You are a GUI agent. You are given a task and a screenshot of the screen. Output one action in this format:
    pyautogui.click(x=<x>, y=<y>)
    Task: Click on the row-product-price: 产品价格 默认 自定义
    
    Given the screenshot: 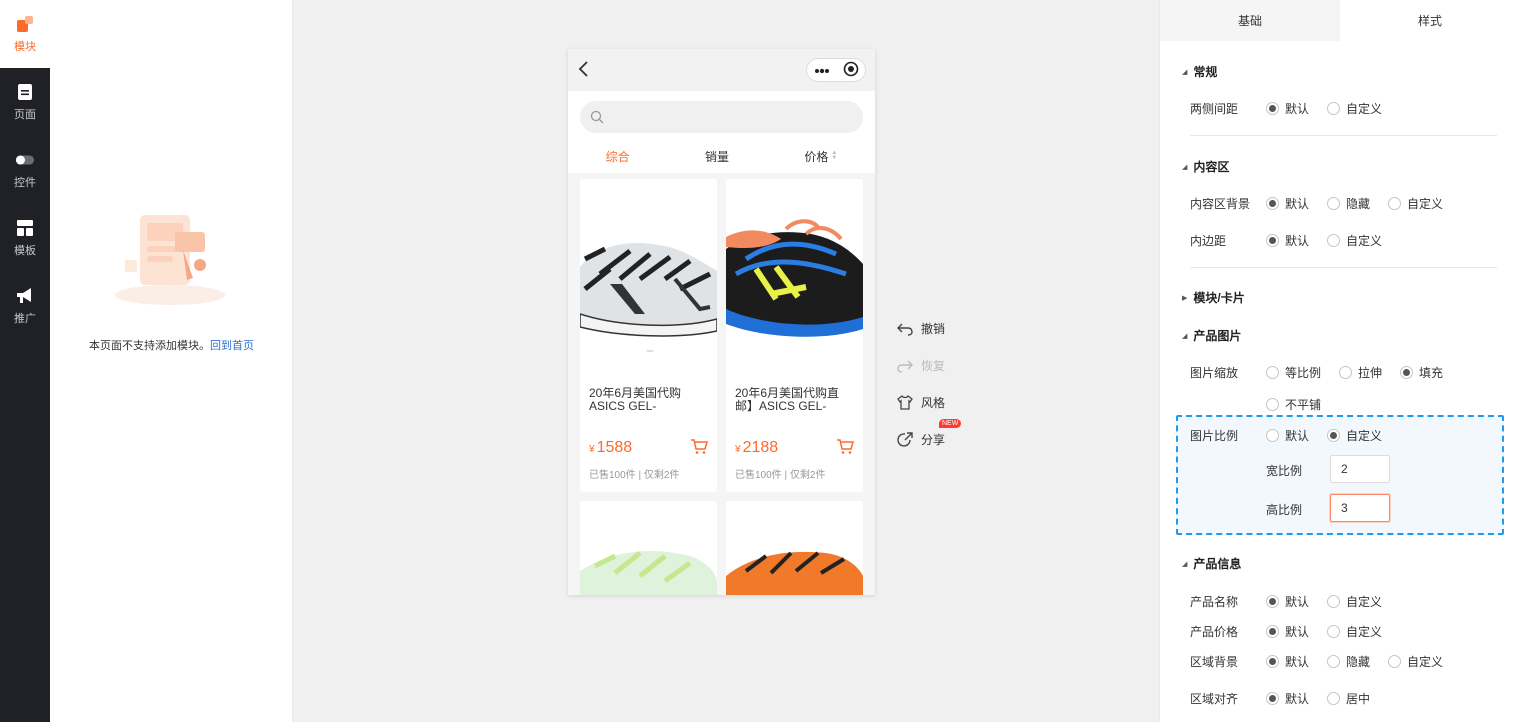 What is the action you would take?
    pyautogui.click(x=1295, y=631)
    